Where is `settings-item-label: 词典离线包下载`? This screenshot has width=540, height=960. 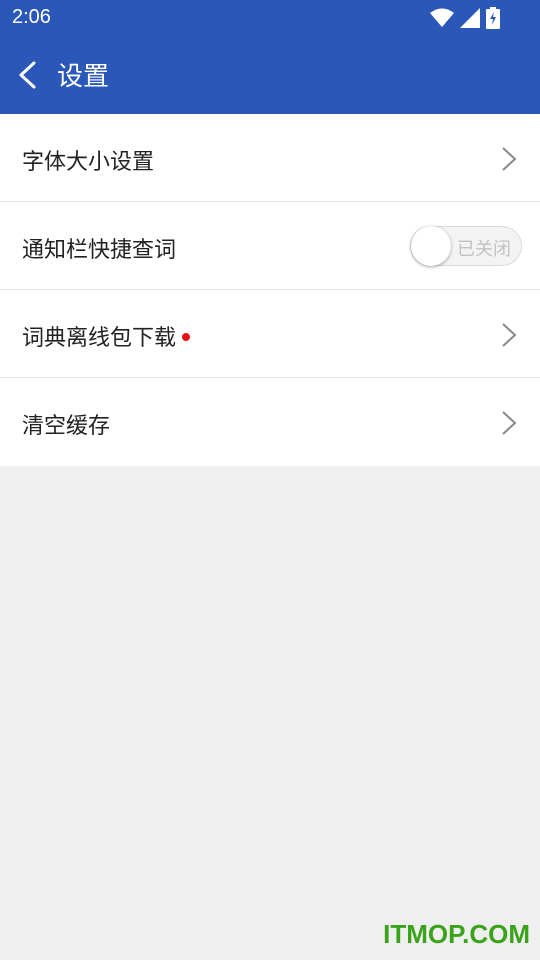
settings-item-label: 词典离线包下载 is located at coordinates (99, 338).